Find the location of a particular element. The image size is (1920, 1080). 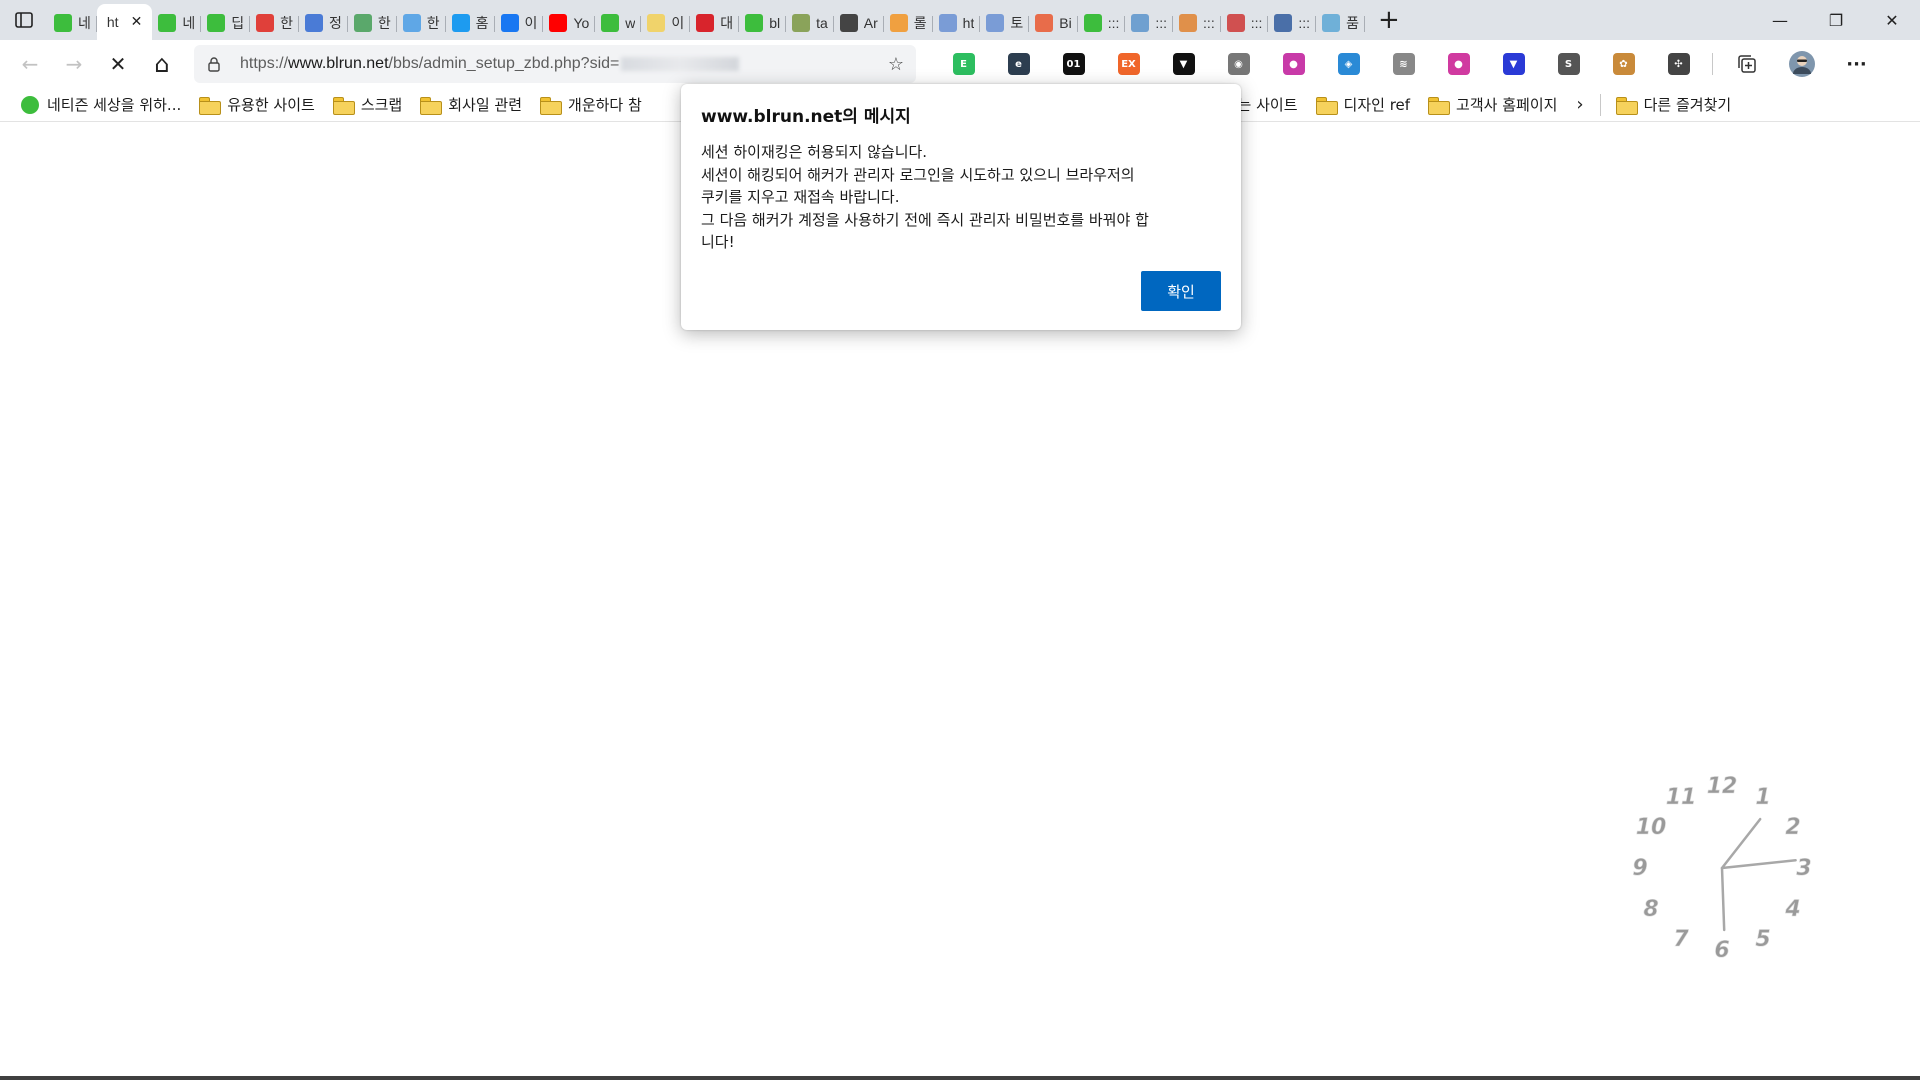

ok-button: 확인 is located at coordinates (1181, 291).